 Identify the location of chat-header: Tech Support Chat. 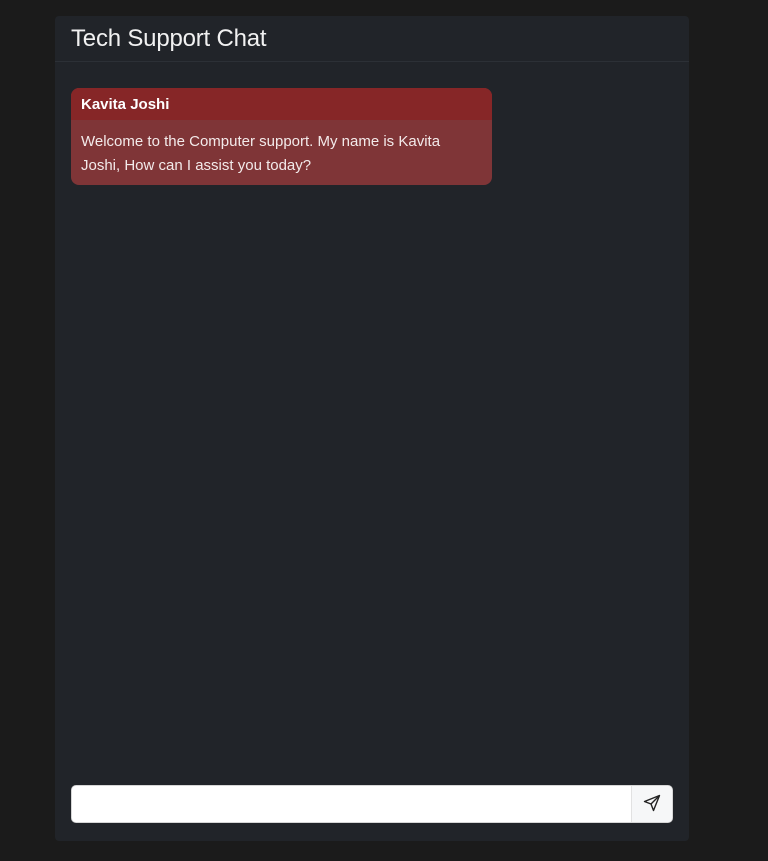
(372, 39).